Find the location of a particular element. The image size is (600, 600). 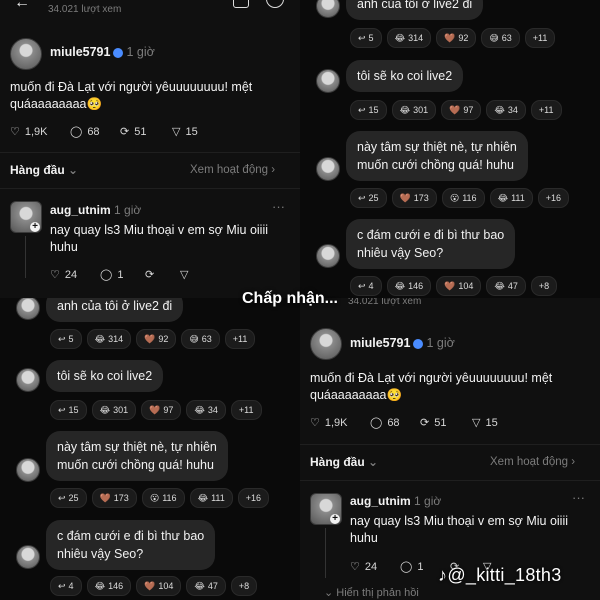

reaction-count: +11 is located at coordinates (540, 38).